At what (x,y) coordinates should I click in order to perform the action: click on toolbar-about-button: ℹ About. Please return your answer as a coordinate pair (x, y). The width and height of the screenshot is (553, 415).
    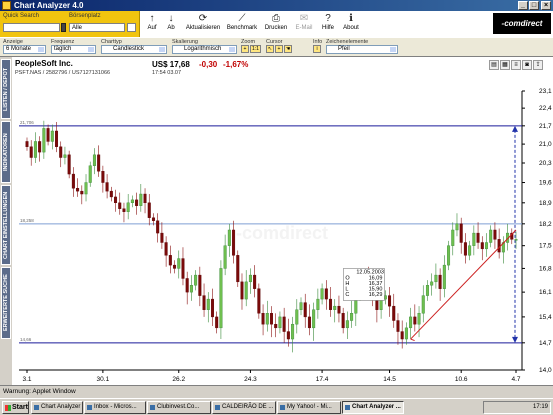
    Looking at the image, I should click on (351, 21).